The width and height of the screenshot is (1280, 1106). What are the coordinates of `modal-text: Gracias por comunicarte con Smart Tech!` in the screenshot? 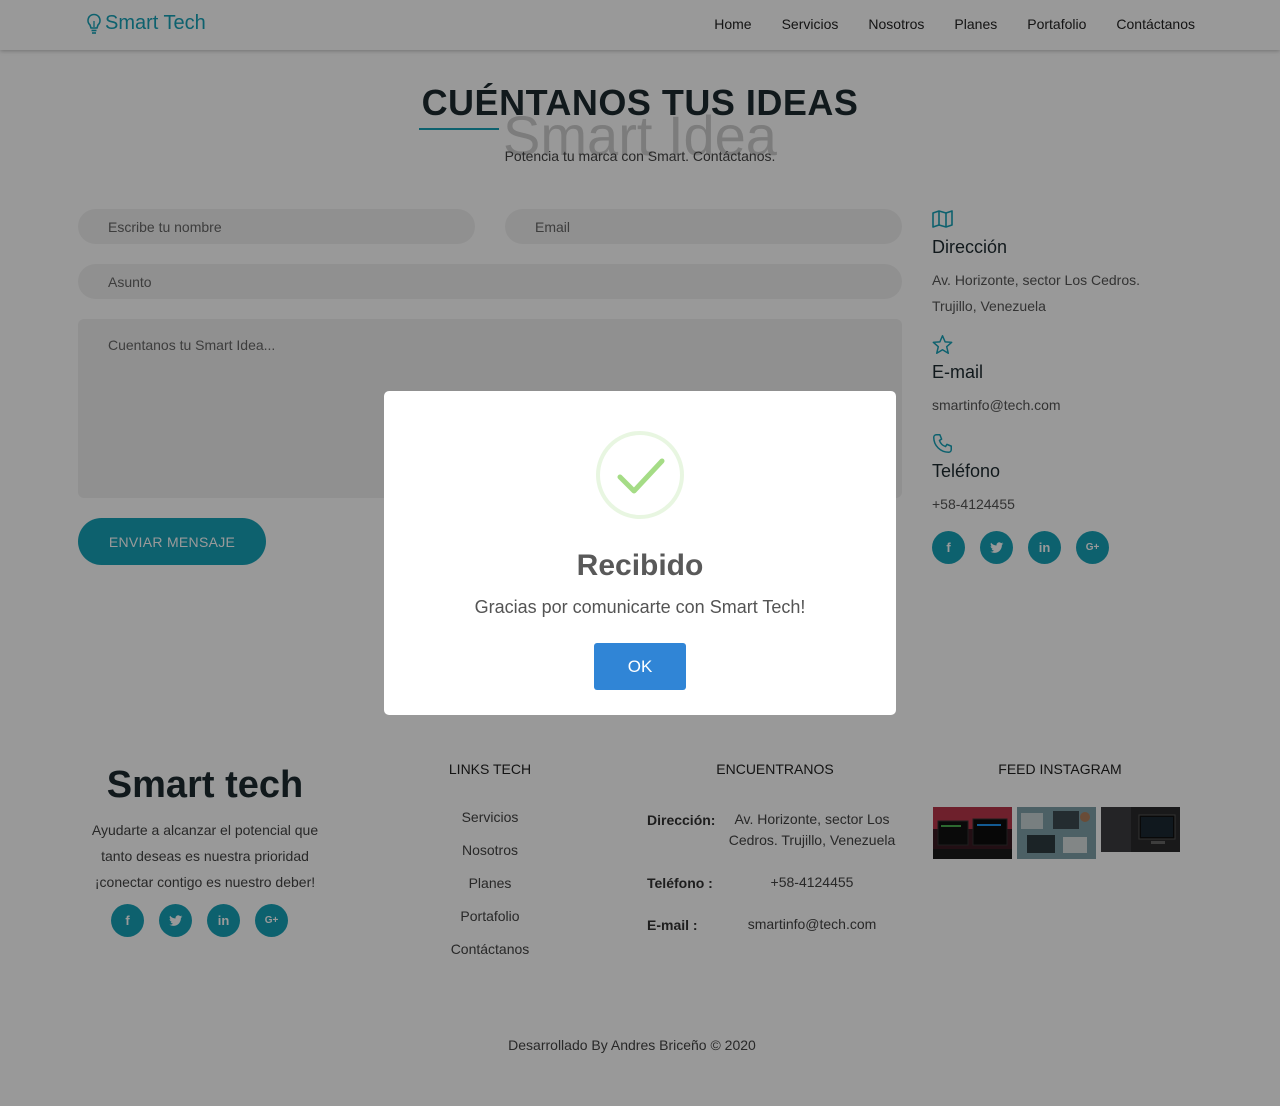 It's located at (640, 607).